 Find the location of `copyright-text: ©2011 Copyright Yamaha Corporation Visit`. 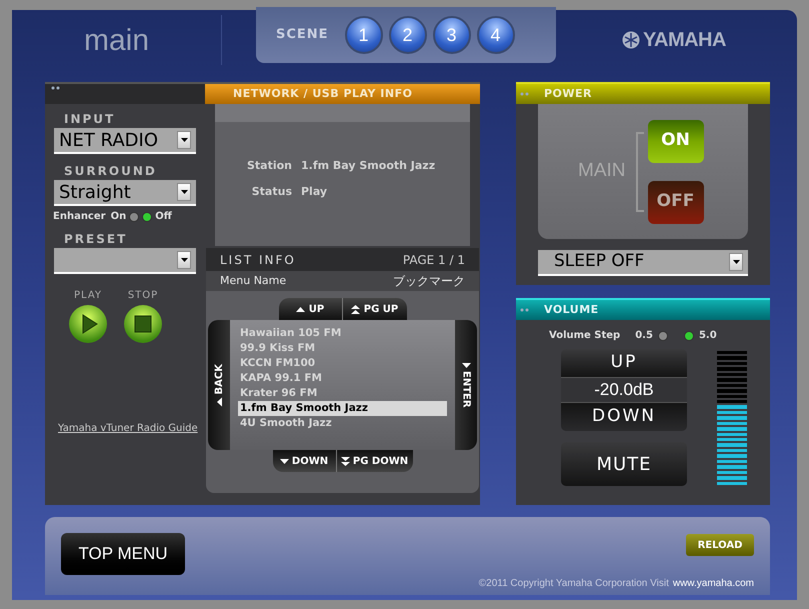

copyright-text: ©2011 Copyright Yamaha Corporation Visit is located at coordinates (573, 584).